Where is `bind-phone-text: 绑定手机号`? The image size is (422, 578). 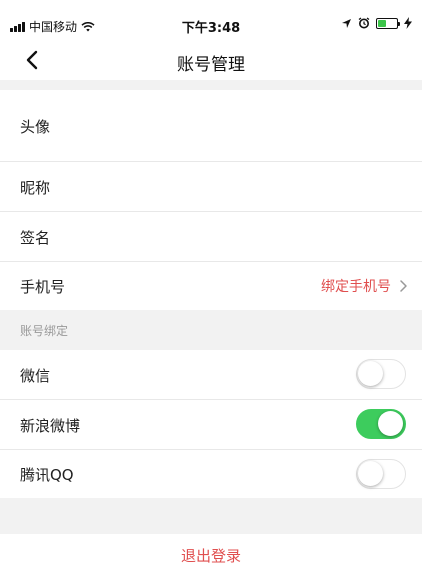 bind-phone-text: 绑定手机号 is located at coordinates (356, 287).